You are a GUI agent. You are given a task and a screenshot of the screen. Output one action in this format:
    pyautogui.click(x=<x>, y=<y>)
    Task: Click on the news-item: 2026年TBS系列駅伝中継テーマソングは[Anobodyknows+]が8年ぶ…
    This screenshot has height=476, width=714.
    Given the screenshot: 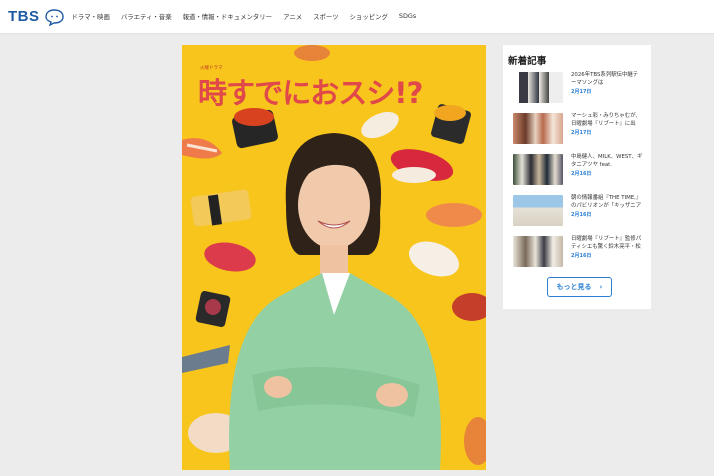 What is the action you would take?
    pyautogui.click(x=577, y=91)
    